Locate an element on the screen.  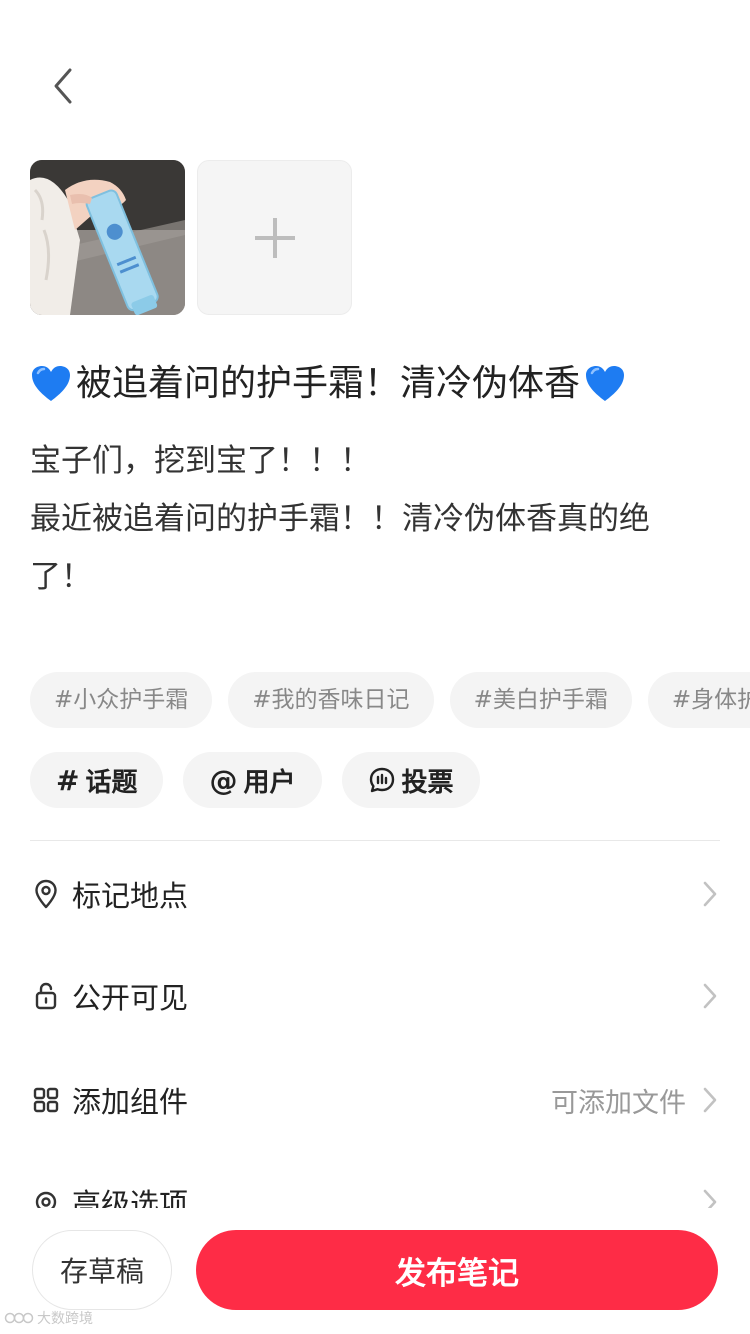
note-body-line: 了！ is located at coordinates (61, 577).